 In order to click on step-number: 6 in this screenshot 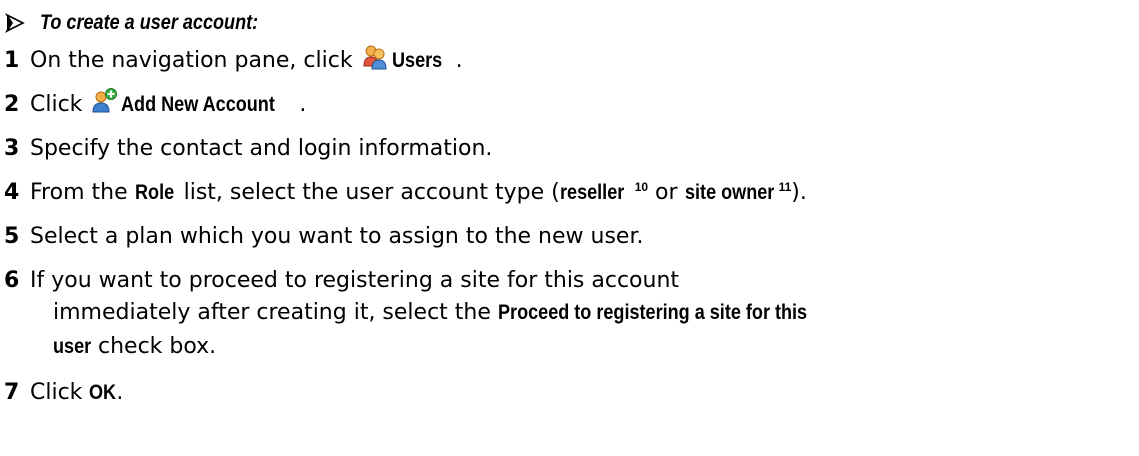, I will do `click(12, 280)`.